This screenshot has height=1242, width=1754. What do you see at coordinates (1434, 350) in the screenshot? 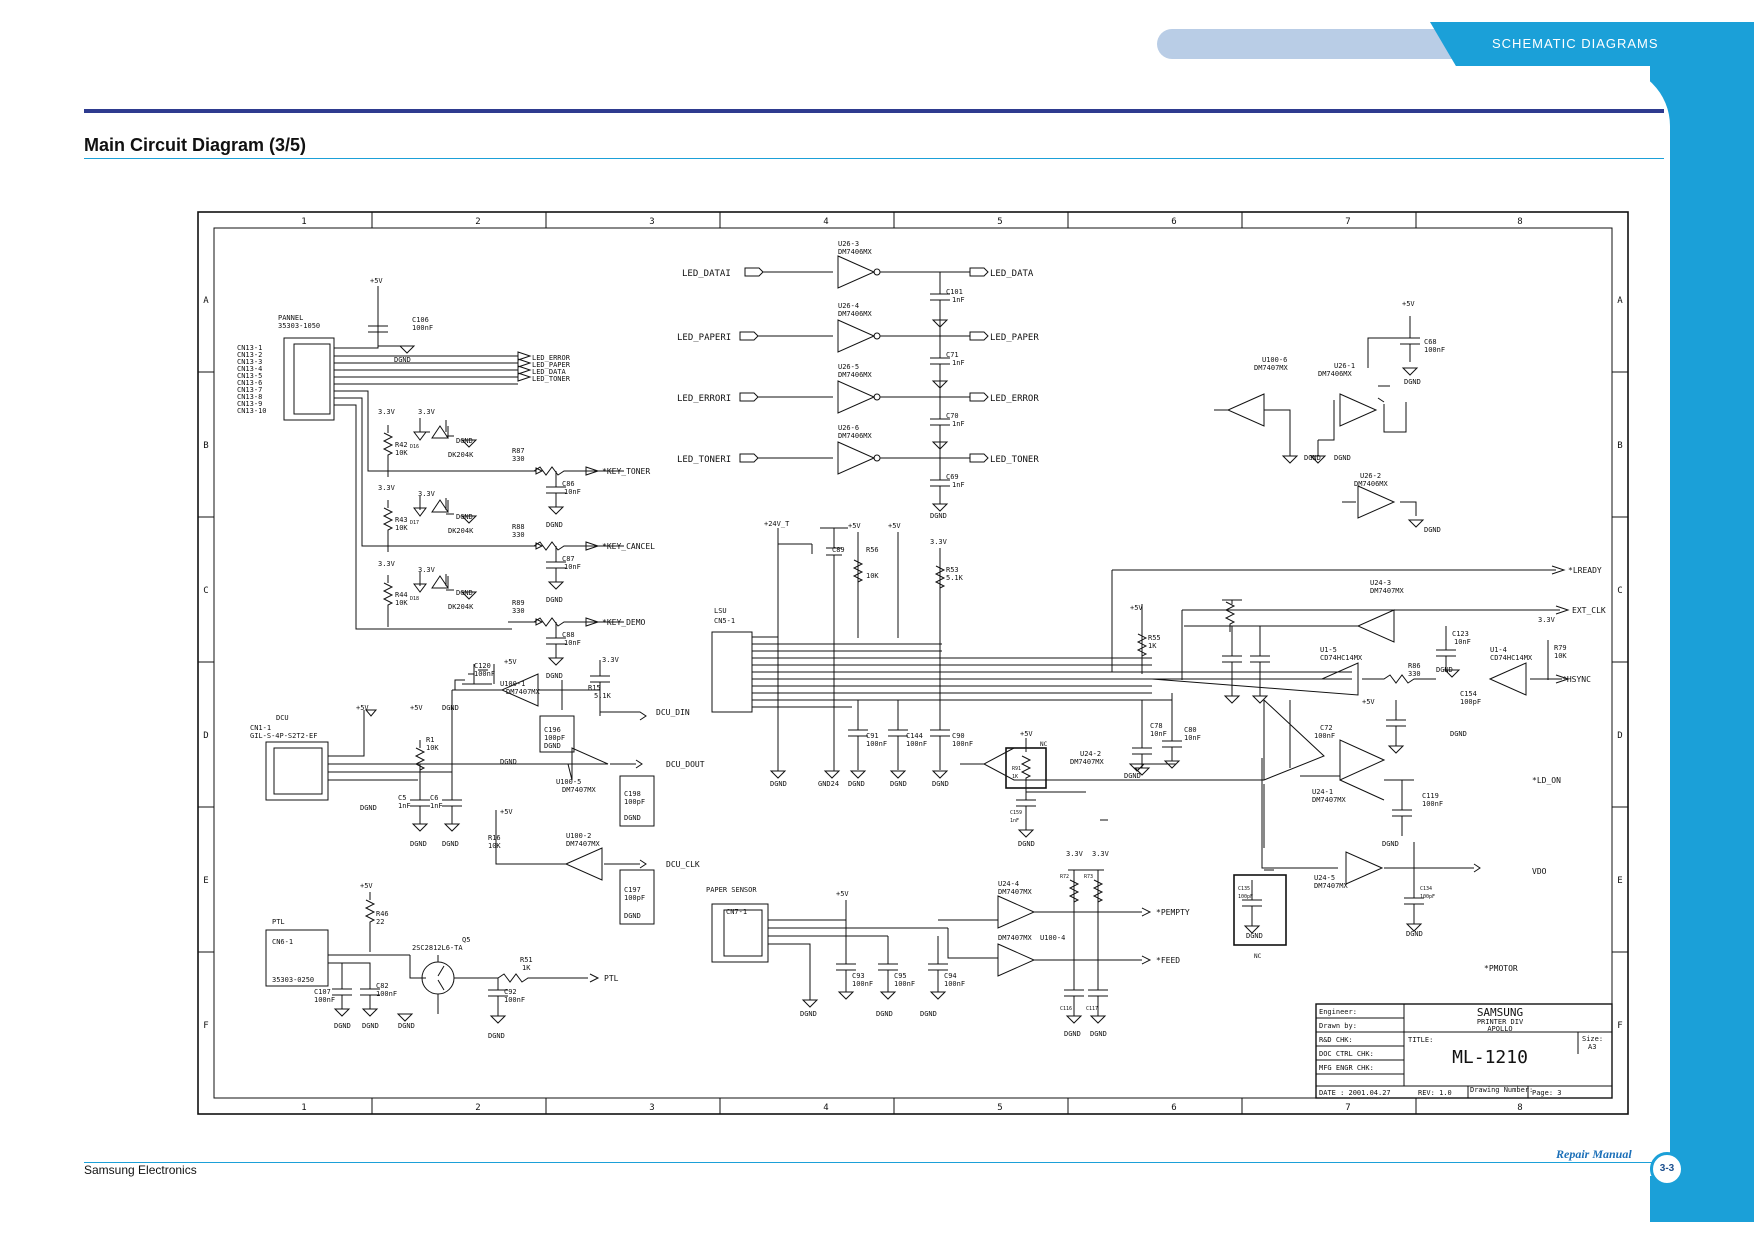
I see `label-c68-value: 100nF` at bounding box center [1434, 350].